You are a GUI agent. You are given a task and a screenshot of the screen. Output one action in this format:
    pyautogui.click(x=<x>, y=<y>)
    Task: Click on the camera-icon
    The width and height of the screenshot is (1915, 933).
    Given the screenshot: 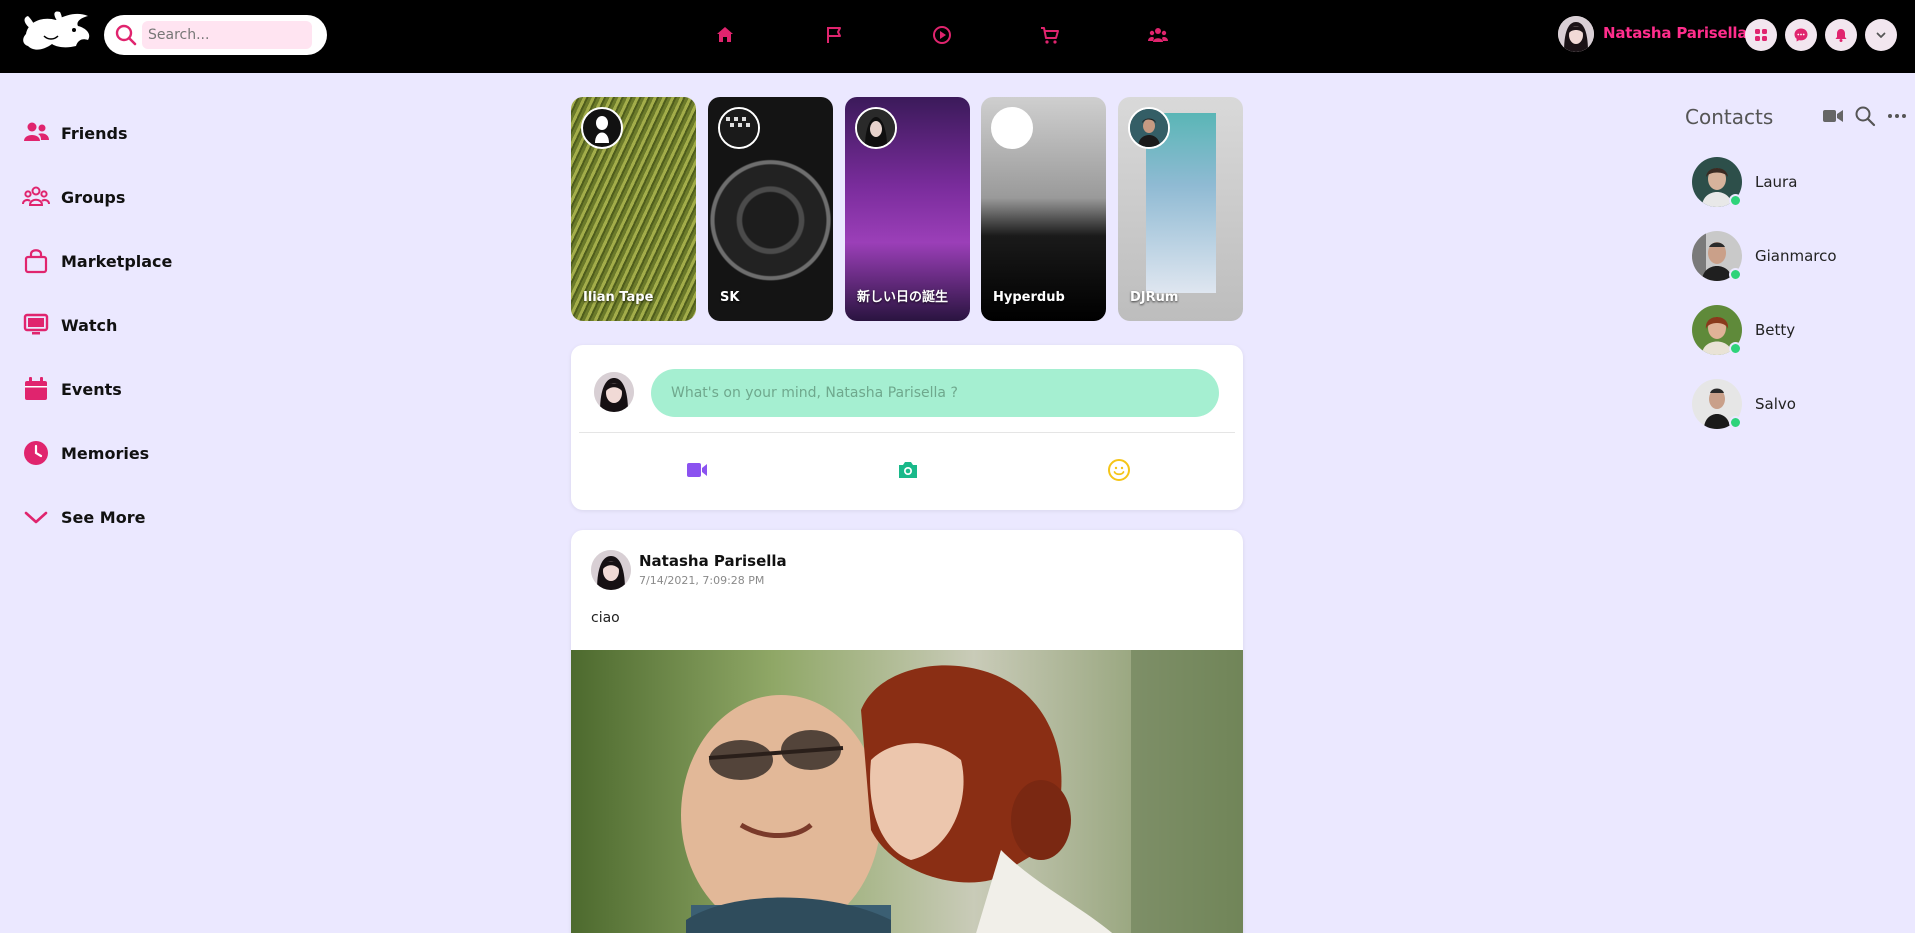 What is the action you would take?
    pyautogui.click(x=908, y=470)
    